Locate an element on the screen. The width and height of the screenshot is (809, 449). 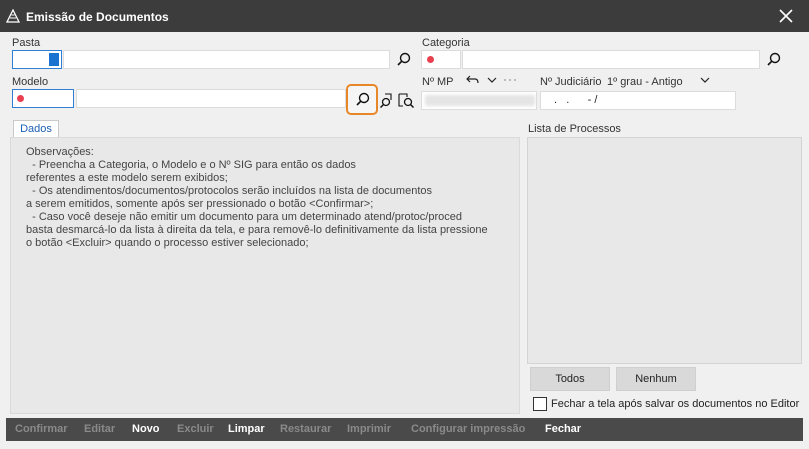
close-icon is located at coordinates (786, 16).